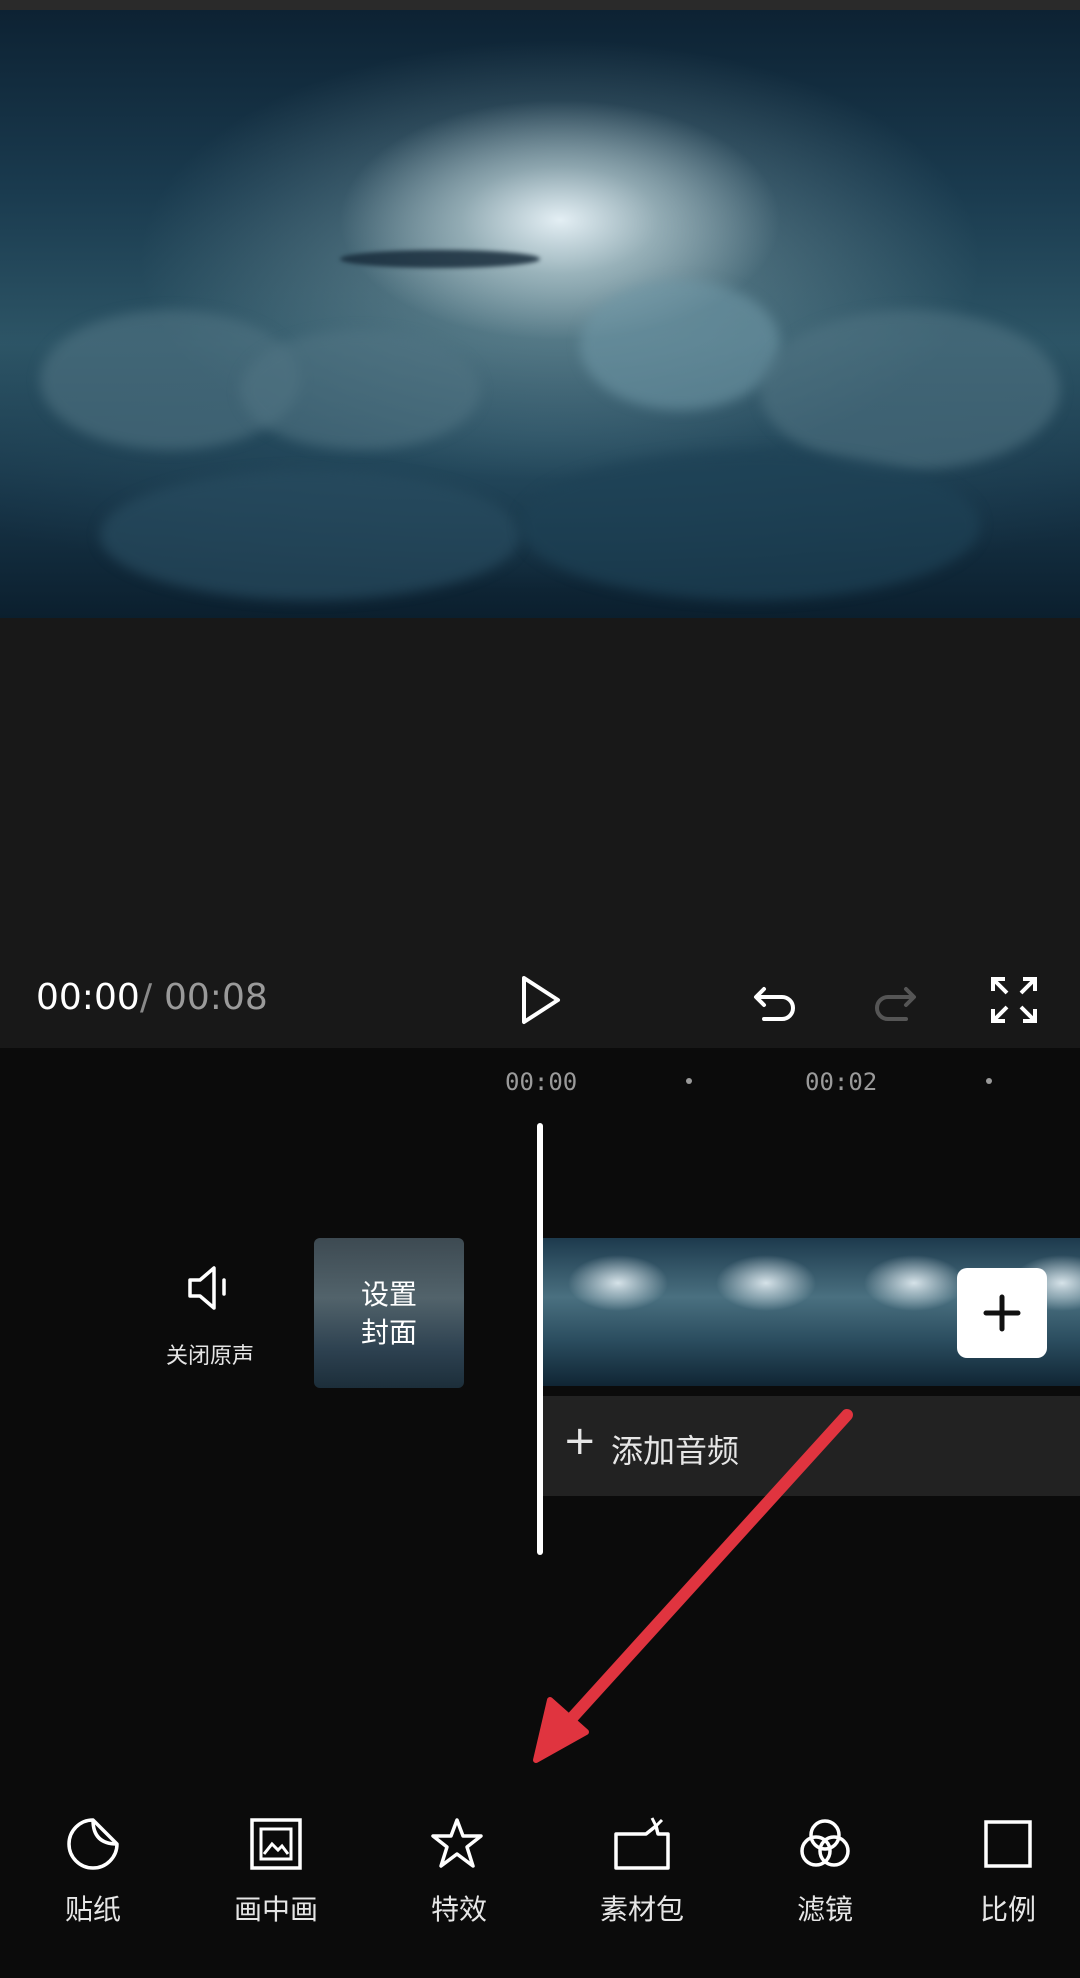  Describe the element at coordinates (641, 1909) in the screenshot. I see `material-pack-label: 素材包` at that location.